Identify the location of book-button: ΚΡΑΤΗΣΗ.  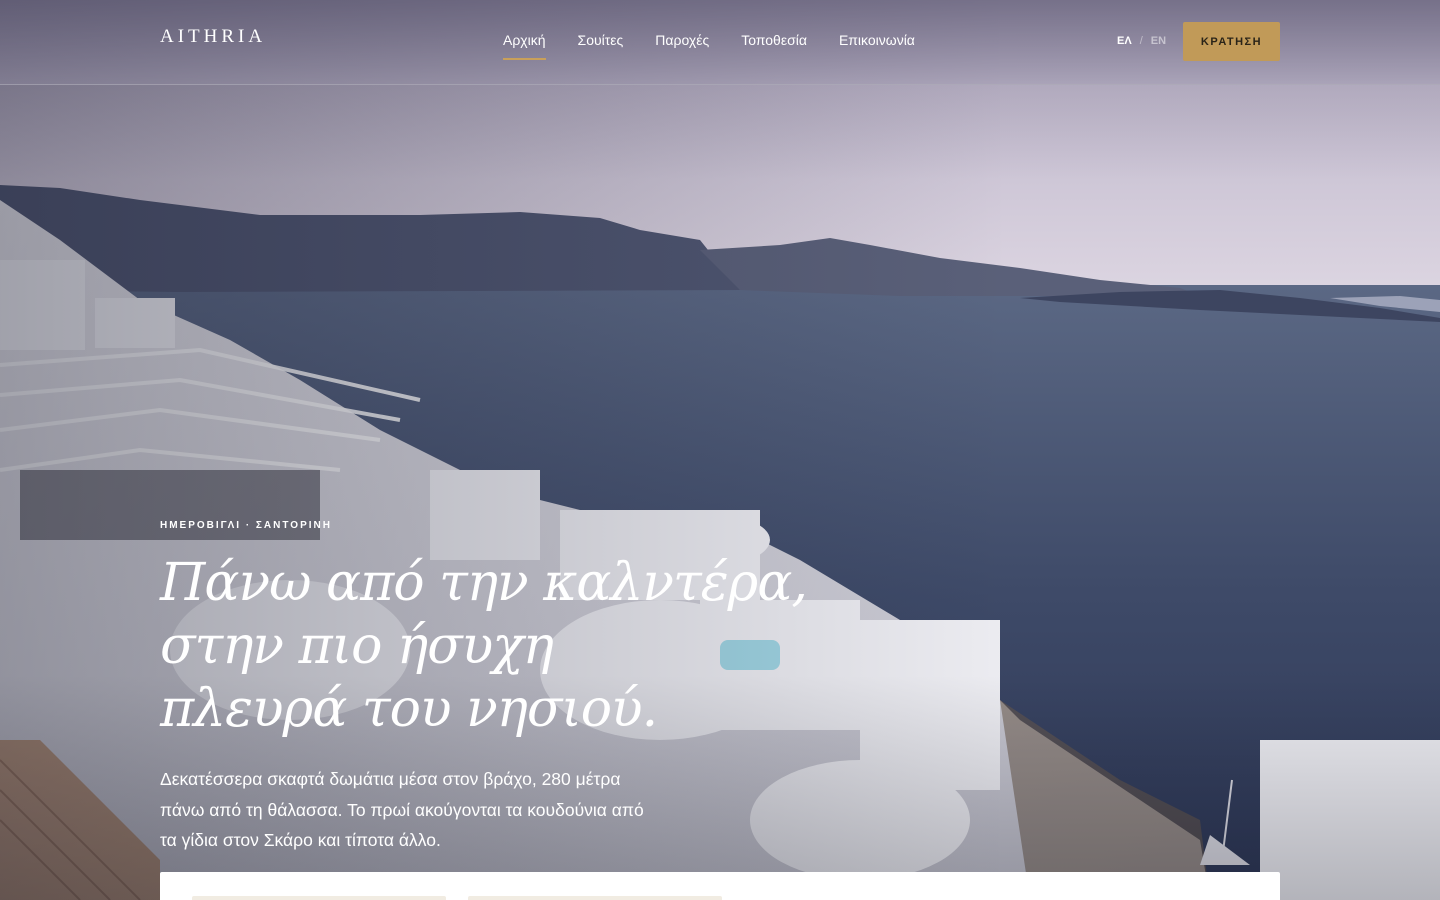
(1231, 41).